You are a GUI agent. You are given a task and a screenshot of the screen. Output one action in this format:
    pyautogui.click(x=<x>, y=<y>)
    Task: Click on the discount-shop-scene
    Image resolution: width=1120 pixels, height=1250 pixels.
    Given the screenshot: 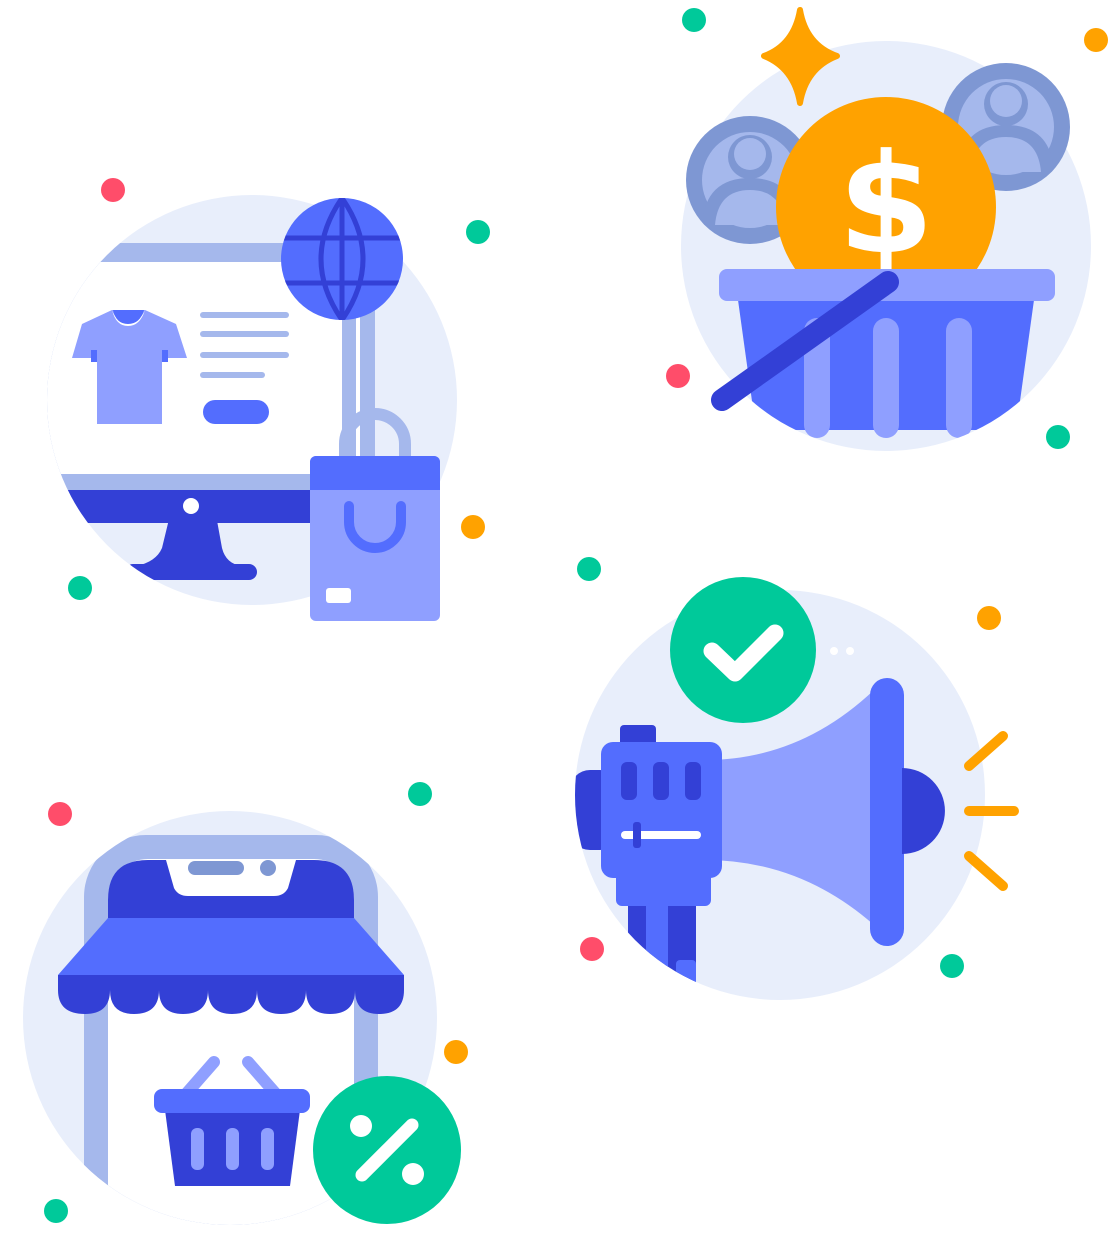 What is the action you would take?
    pyautogui.click(x=242, y=1018)
    